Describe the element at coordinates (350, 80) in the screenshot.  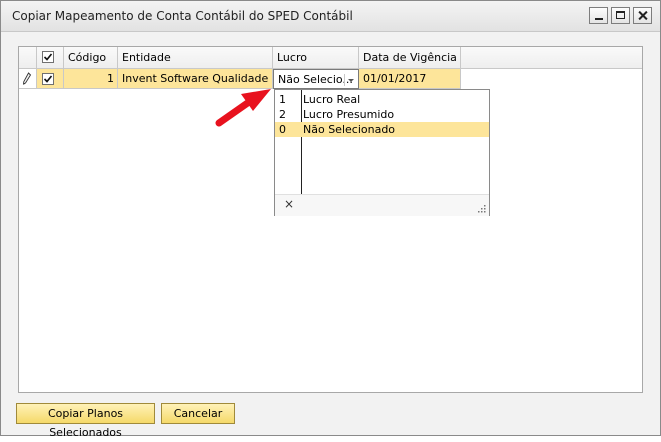
I see `dropdown-arrow-icon` at that location.